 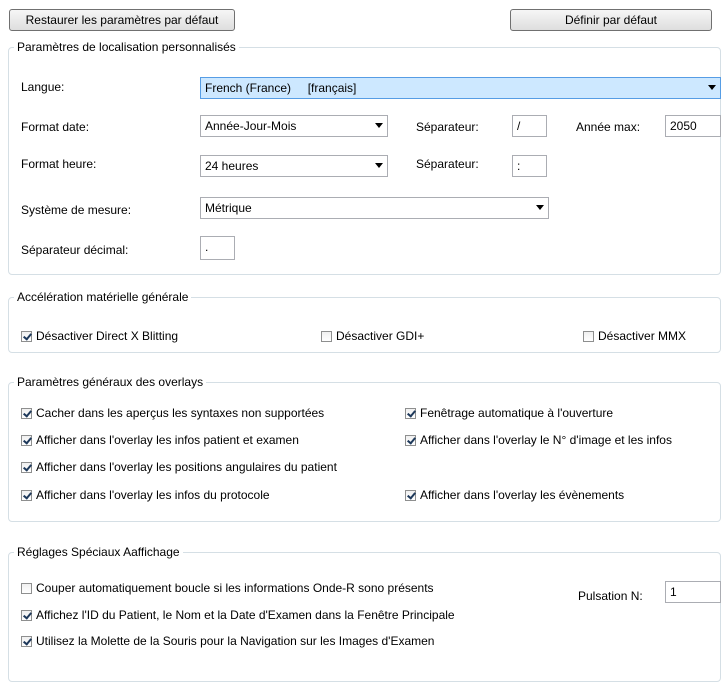 I want to click on date-format-label: Format date:, so click(x=55, y=127).